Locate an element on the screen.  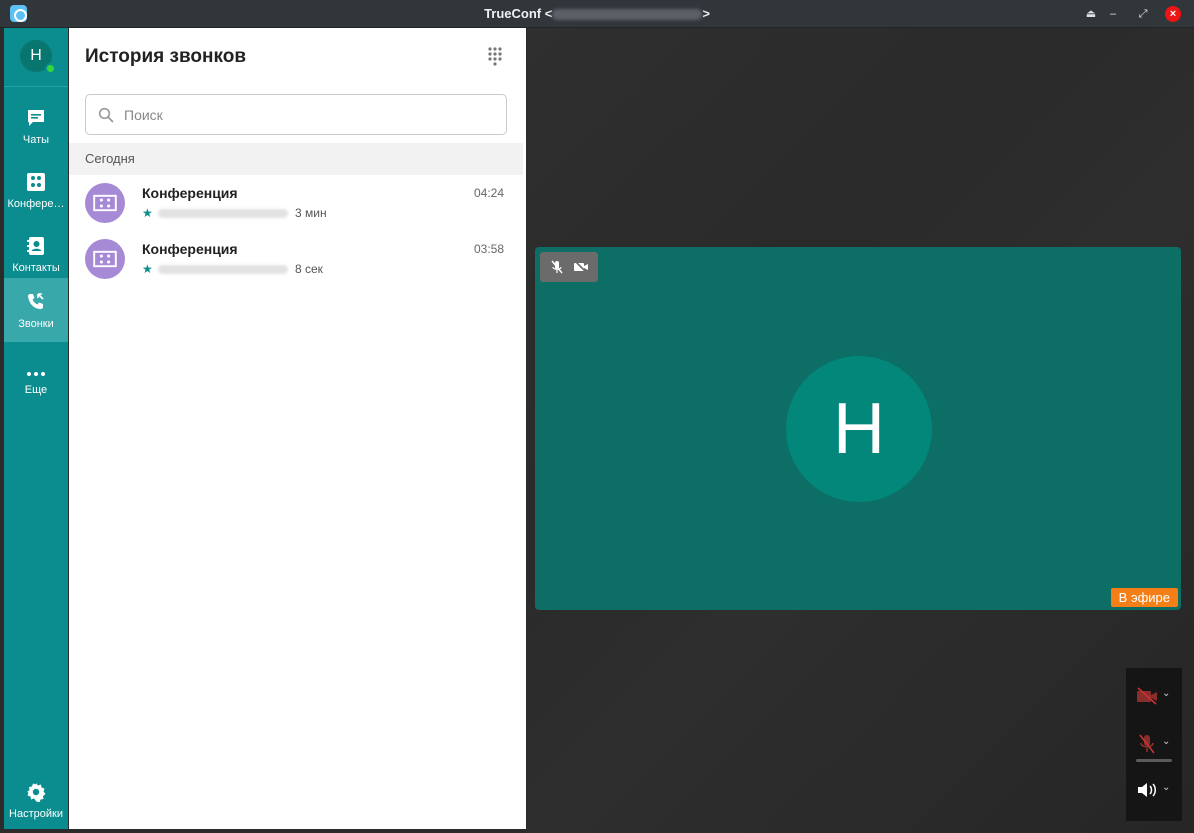
sidebar-item-label: Контакты is located at coordinates (36, 268).